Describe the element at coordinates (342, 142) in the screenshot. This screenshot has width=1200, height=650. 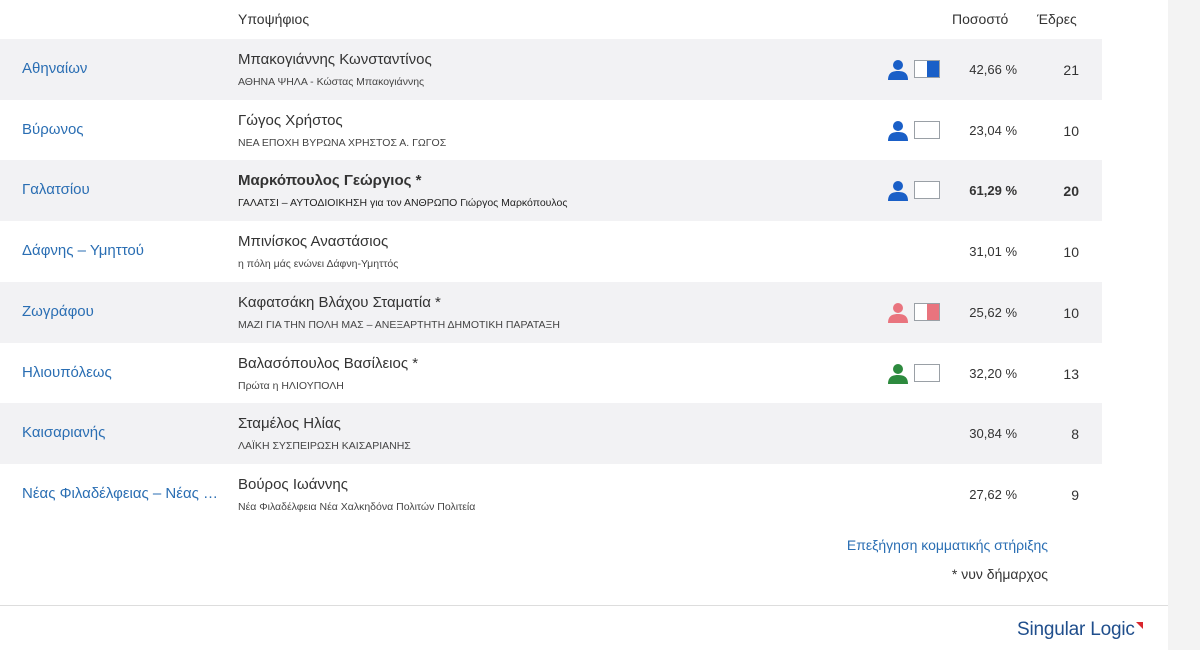
I see `party-name: ΝΕΑ ΕΠΟΧΗ ΒΥΡΩΝΑ ΧΡΗΣΤΟΣ Α. ΓΩΓΟΣ` at that location.